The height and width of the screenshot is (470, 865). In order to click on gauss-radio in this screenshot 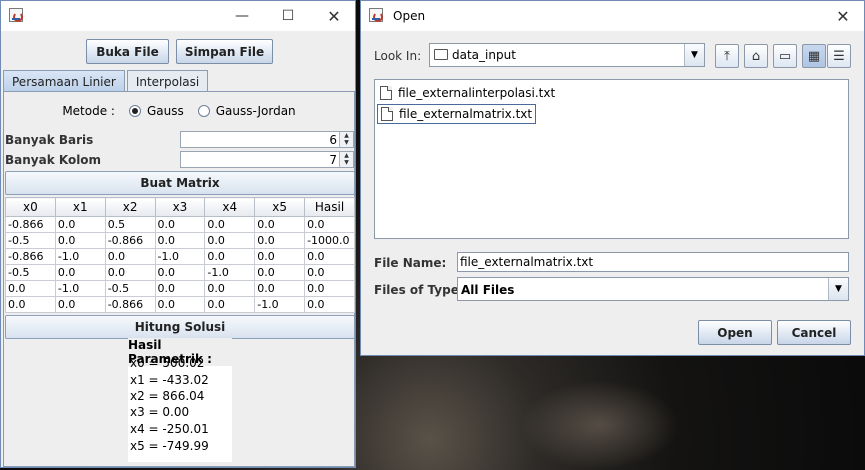, I will do `click(134, 111)`.